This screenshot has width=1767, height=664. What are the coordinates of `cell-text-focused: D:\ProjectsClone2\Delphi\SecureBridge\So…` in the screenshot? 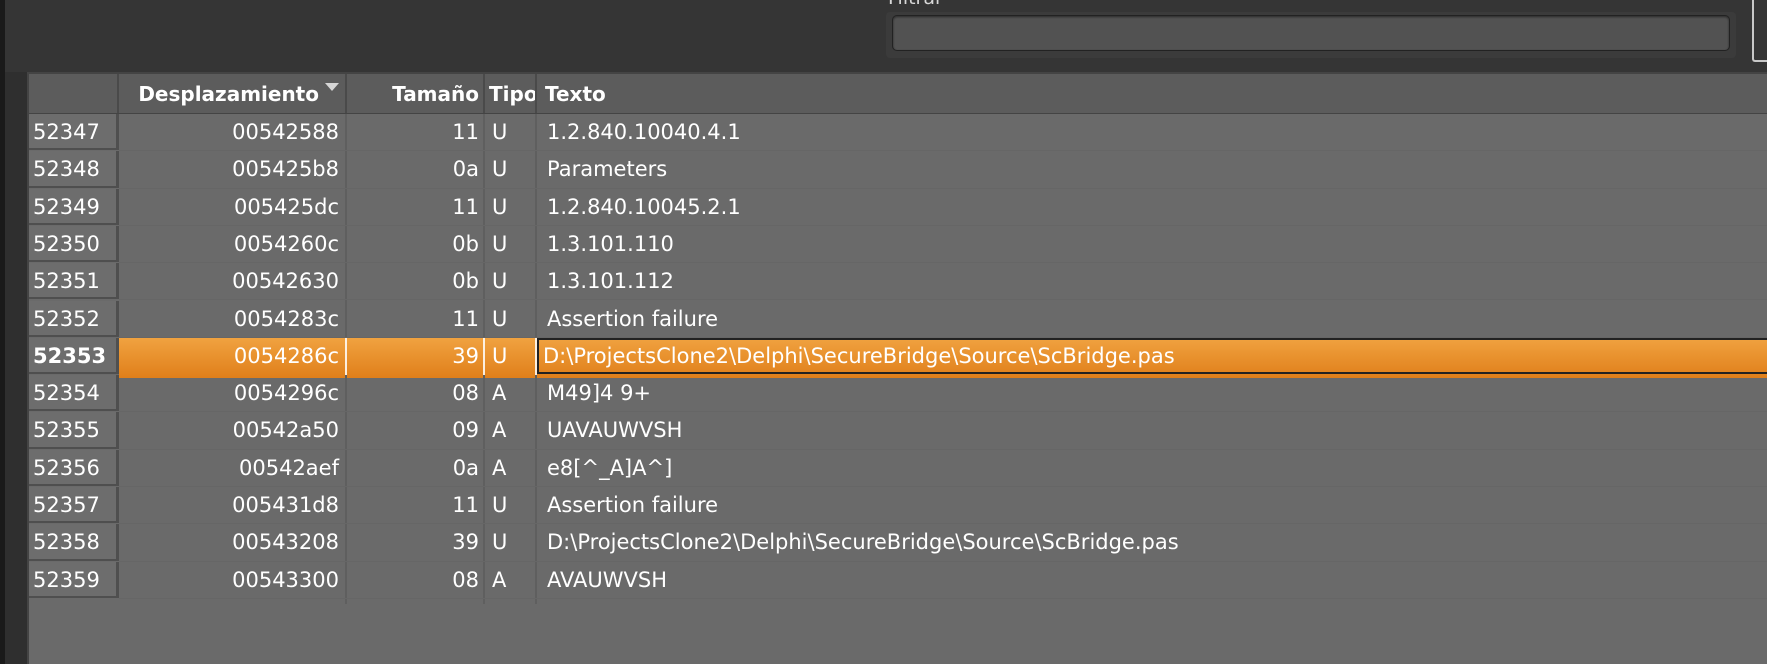 It's located at (1152, 356).